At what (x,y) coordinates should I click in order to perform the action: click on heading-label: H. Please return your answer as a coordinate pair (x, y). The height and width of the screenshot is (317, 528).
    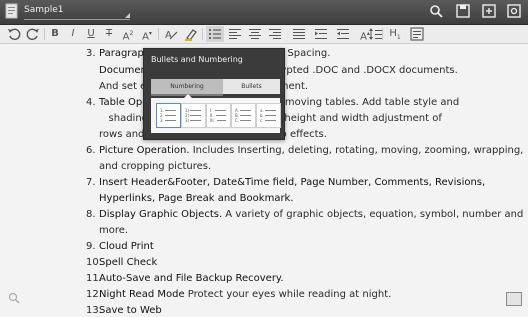
    Looking at the image, I should click on (393, 33).